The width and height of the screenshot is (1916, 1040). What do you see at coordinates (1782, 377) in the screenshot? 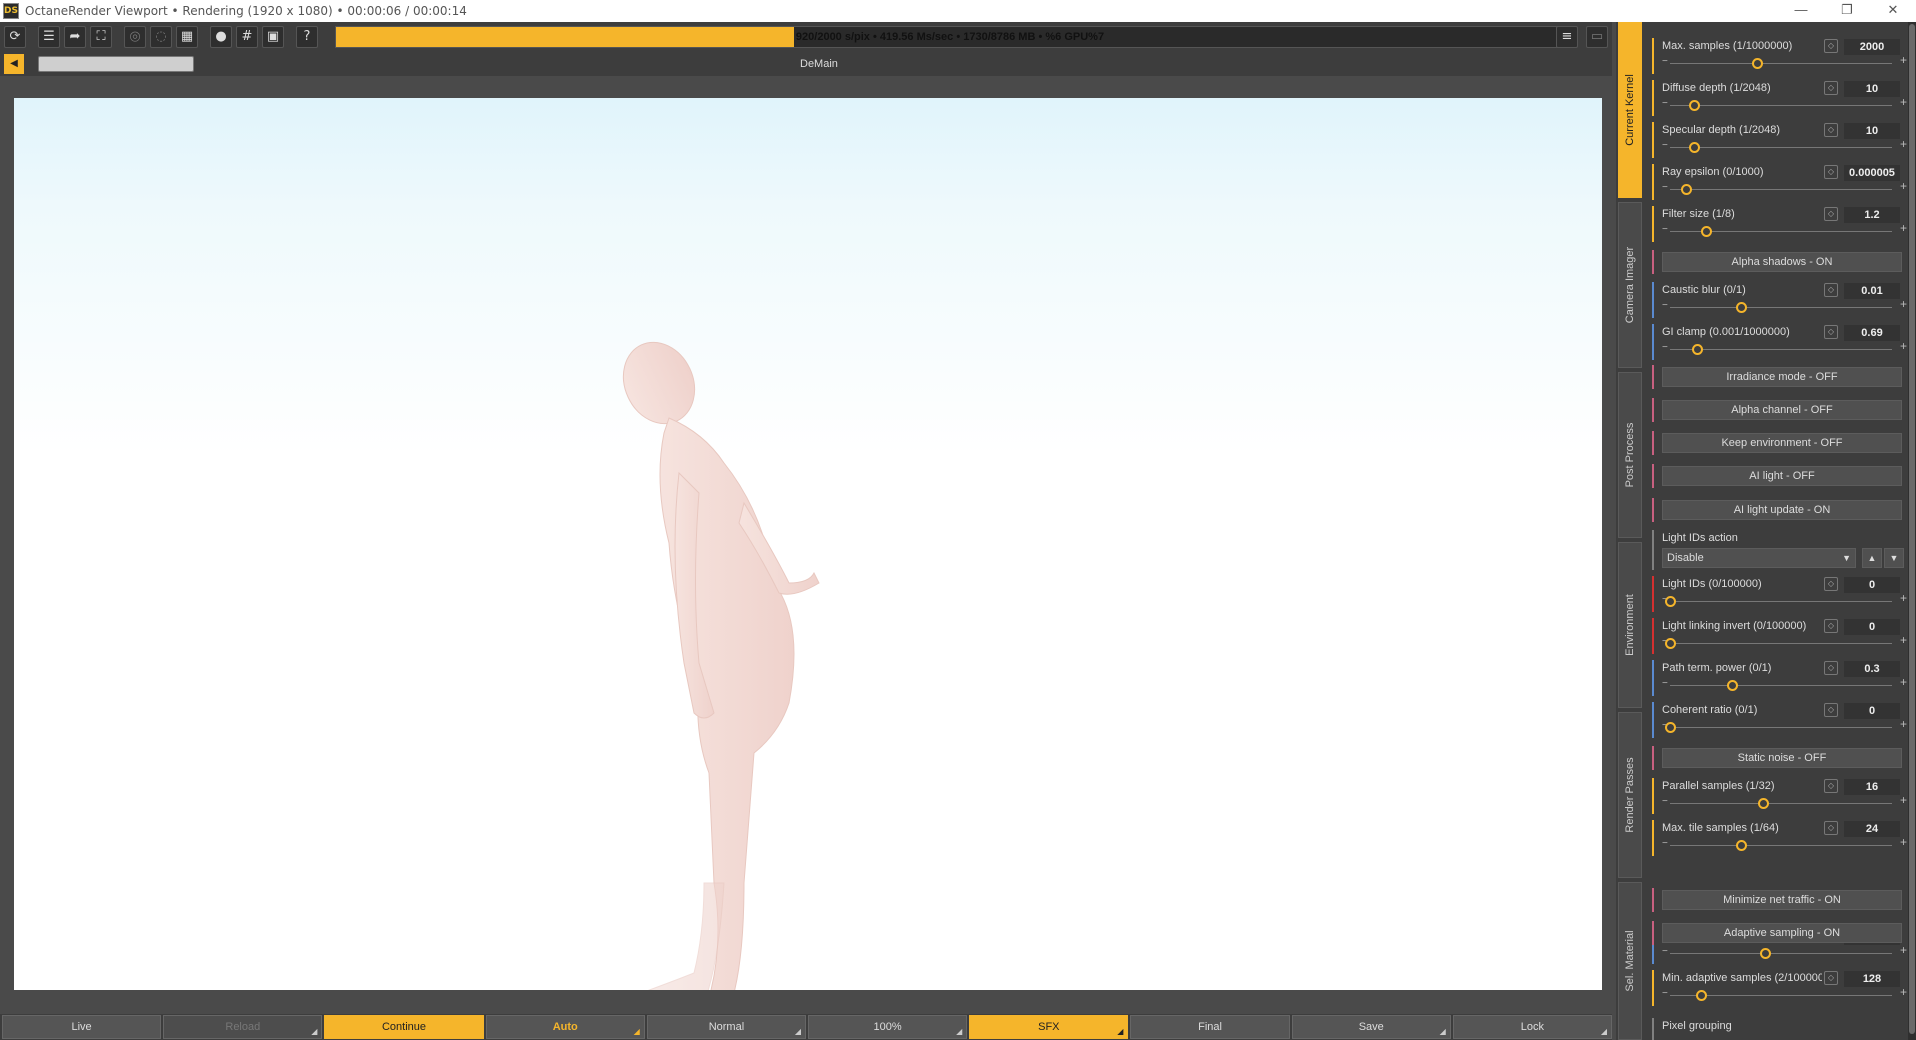
I see `toggle-button: Irradiance mode - OFF` at bounding box center [1782, 377].